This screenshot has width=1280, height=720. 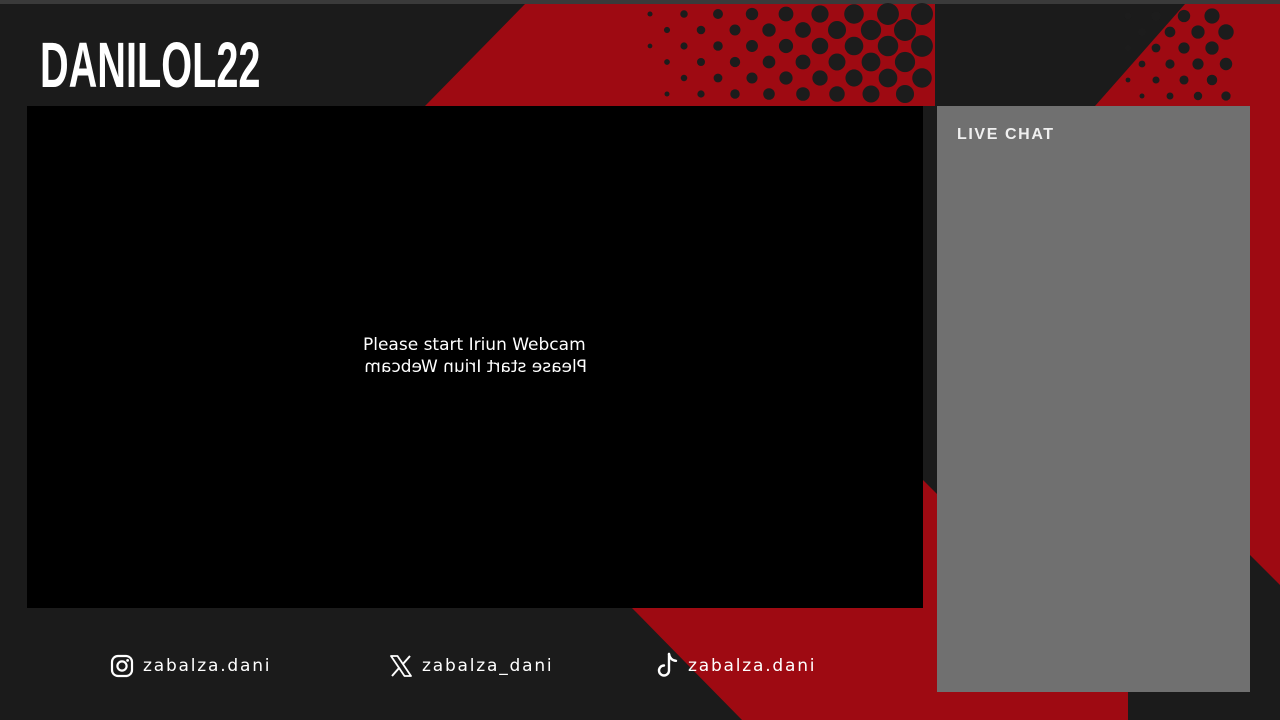 I want to click on webcam-message-mirrored: Please start Iriun Webcam, so click(x=475, y=367).